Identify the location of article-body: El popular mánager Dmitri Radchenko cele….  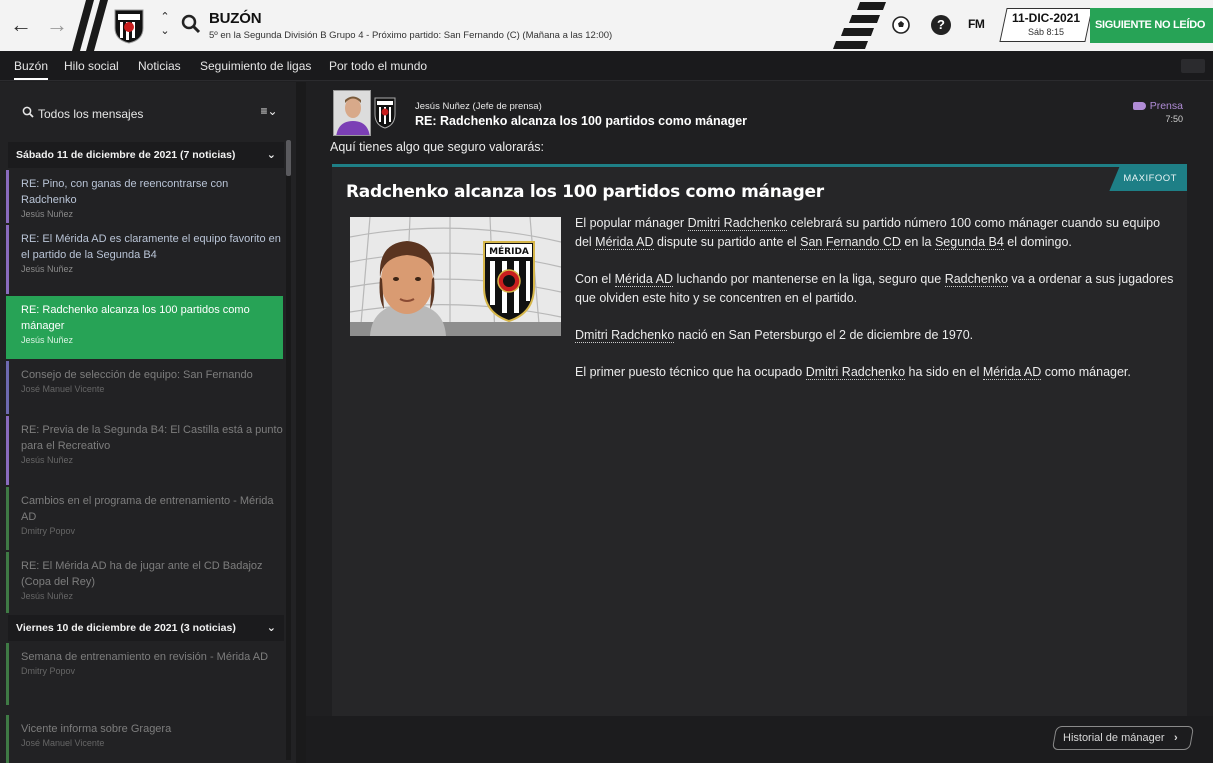
(877, 307).